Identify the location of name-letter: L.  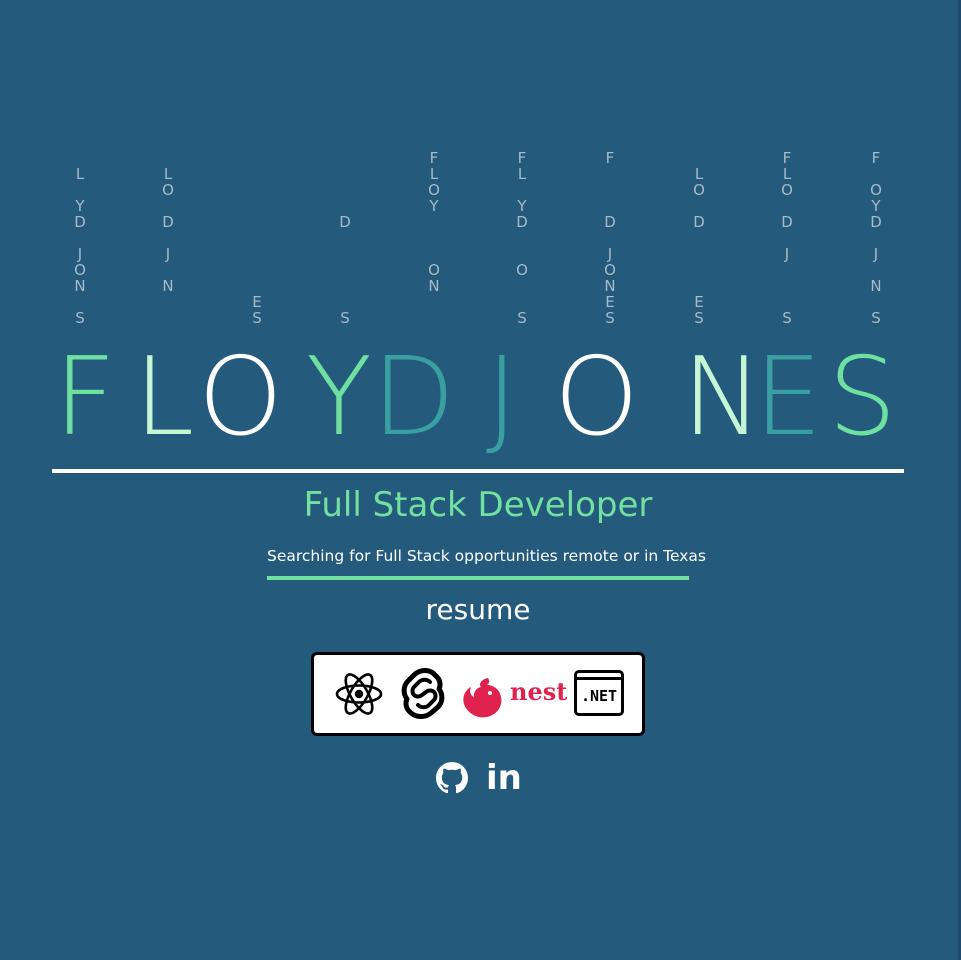
(164, 397).